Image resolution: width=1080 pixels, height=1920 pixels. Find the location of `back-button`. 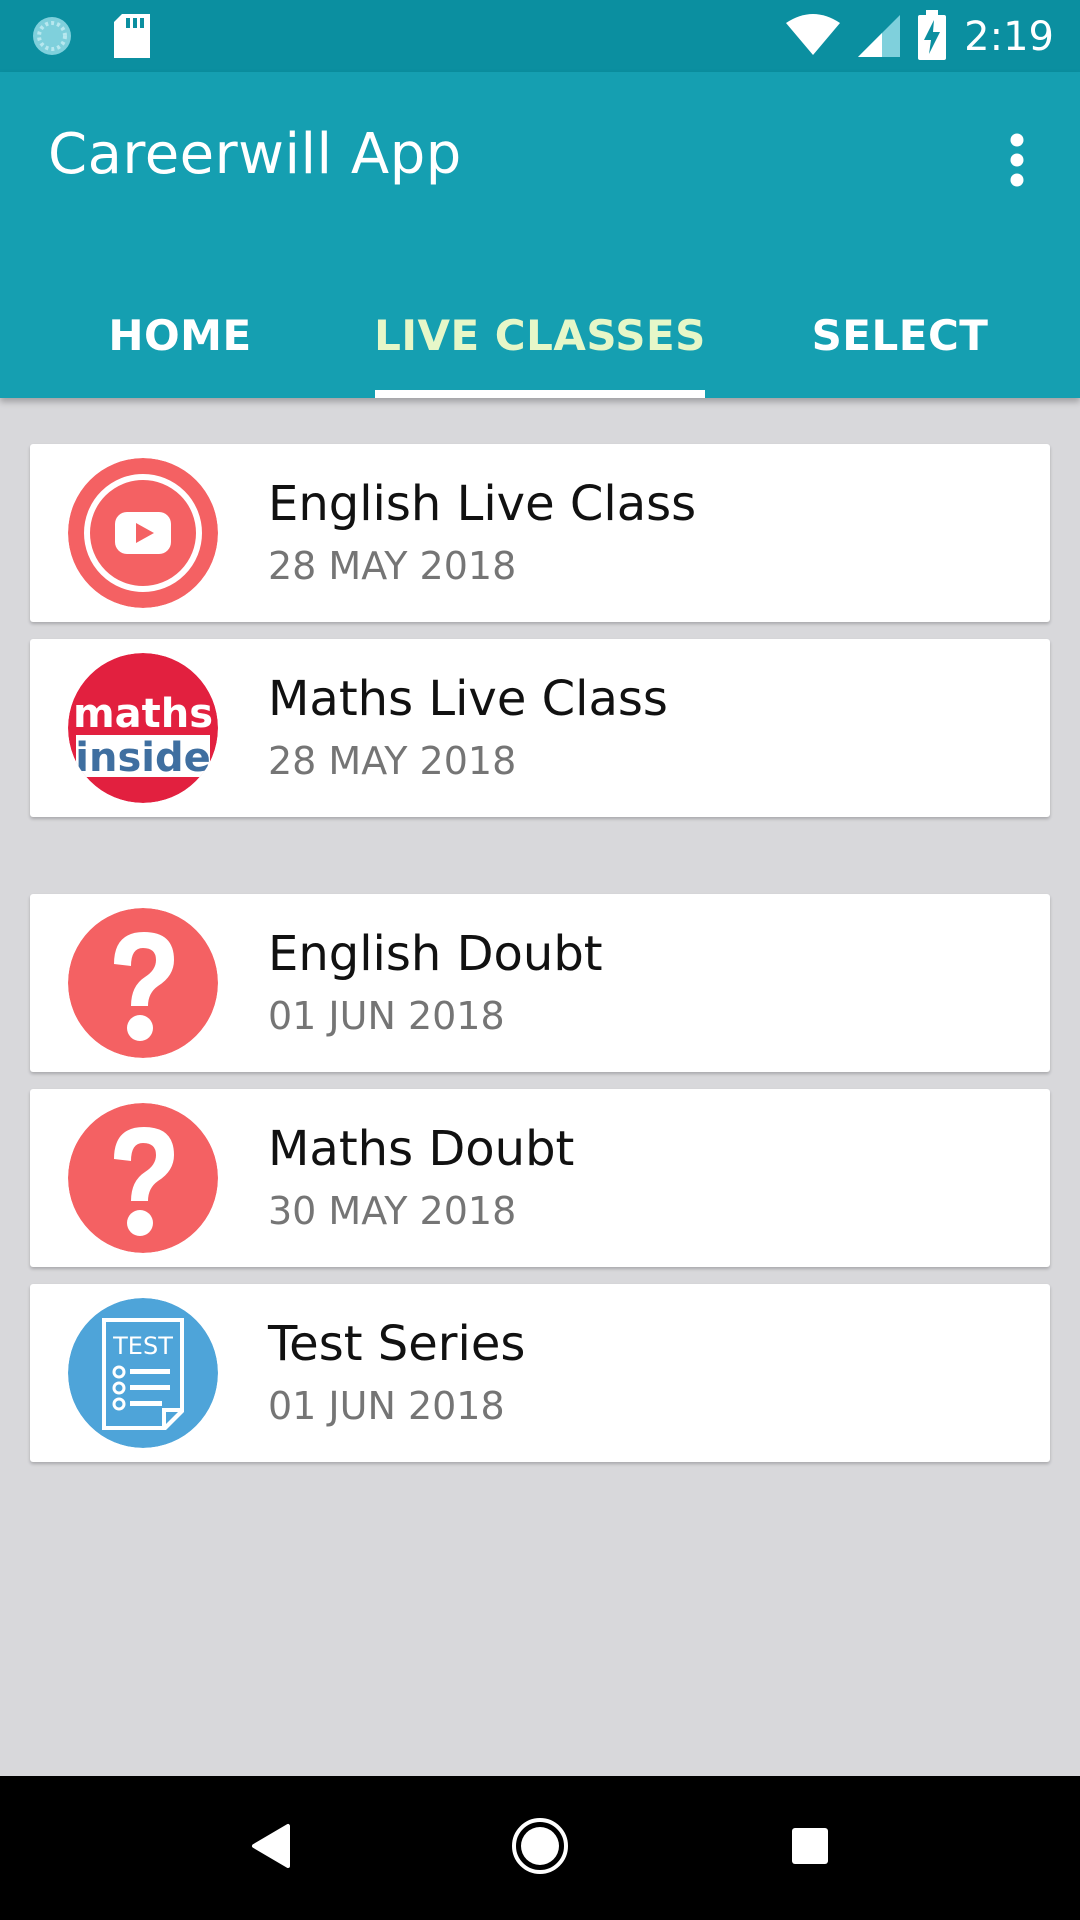

back-button is located at coordinates (270, 1848).